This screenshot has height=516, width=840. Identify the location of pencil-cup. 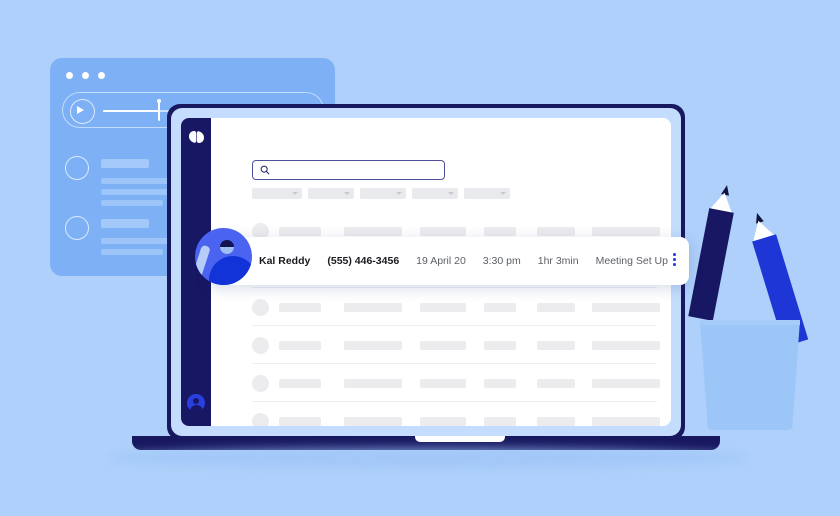
(749, 302).